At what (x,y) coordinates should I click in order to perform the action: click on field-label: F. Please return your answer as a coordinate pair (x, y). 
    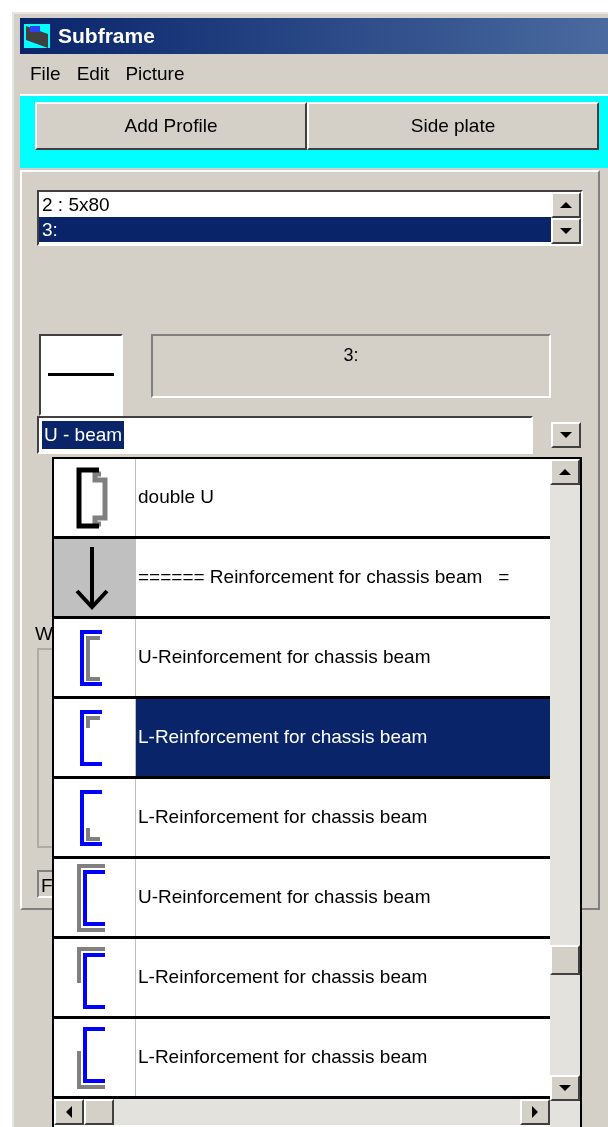
    Looking at the image, I should click on (47, 885).